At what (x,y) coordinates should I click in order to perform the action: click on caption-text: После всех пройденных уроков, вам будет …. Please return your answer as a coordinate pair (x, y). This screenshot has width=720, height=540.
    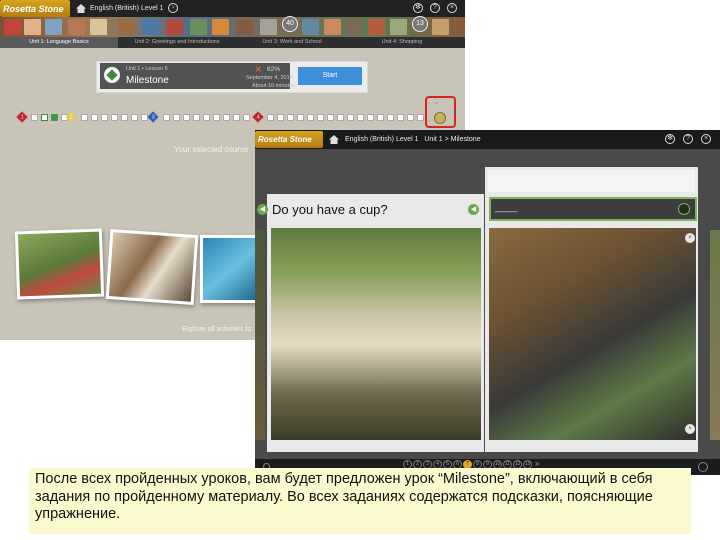
    Looking at the image, I should click on (360, 501).